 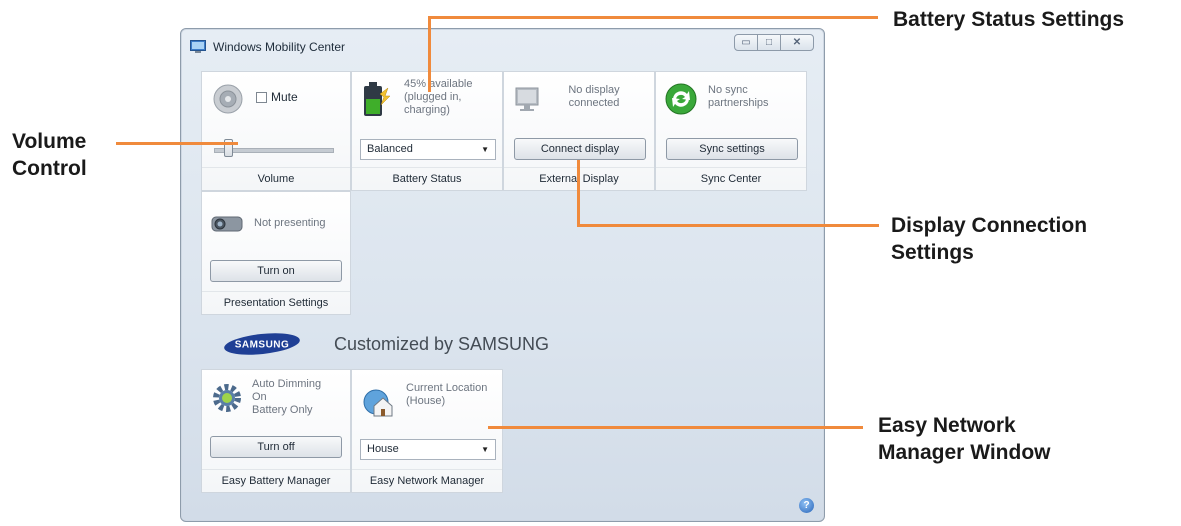 I want to click on samsung-logo: SAMSUNG, so click(x=262, y=344).